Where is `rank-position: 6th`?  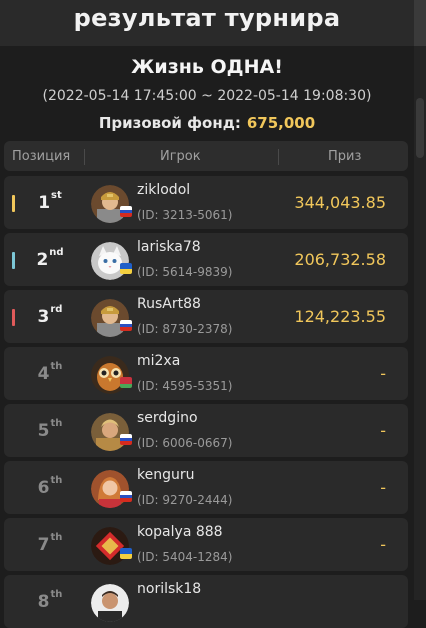 rank-position: 6th is located at coordinates (50, 486).